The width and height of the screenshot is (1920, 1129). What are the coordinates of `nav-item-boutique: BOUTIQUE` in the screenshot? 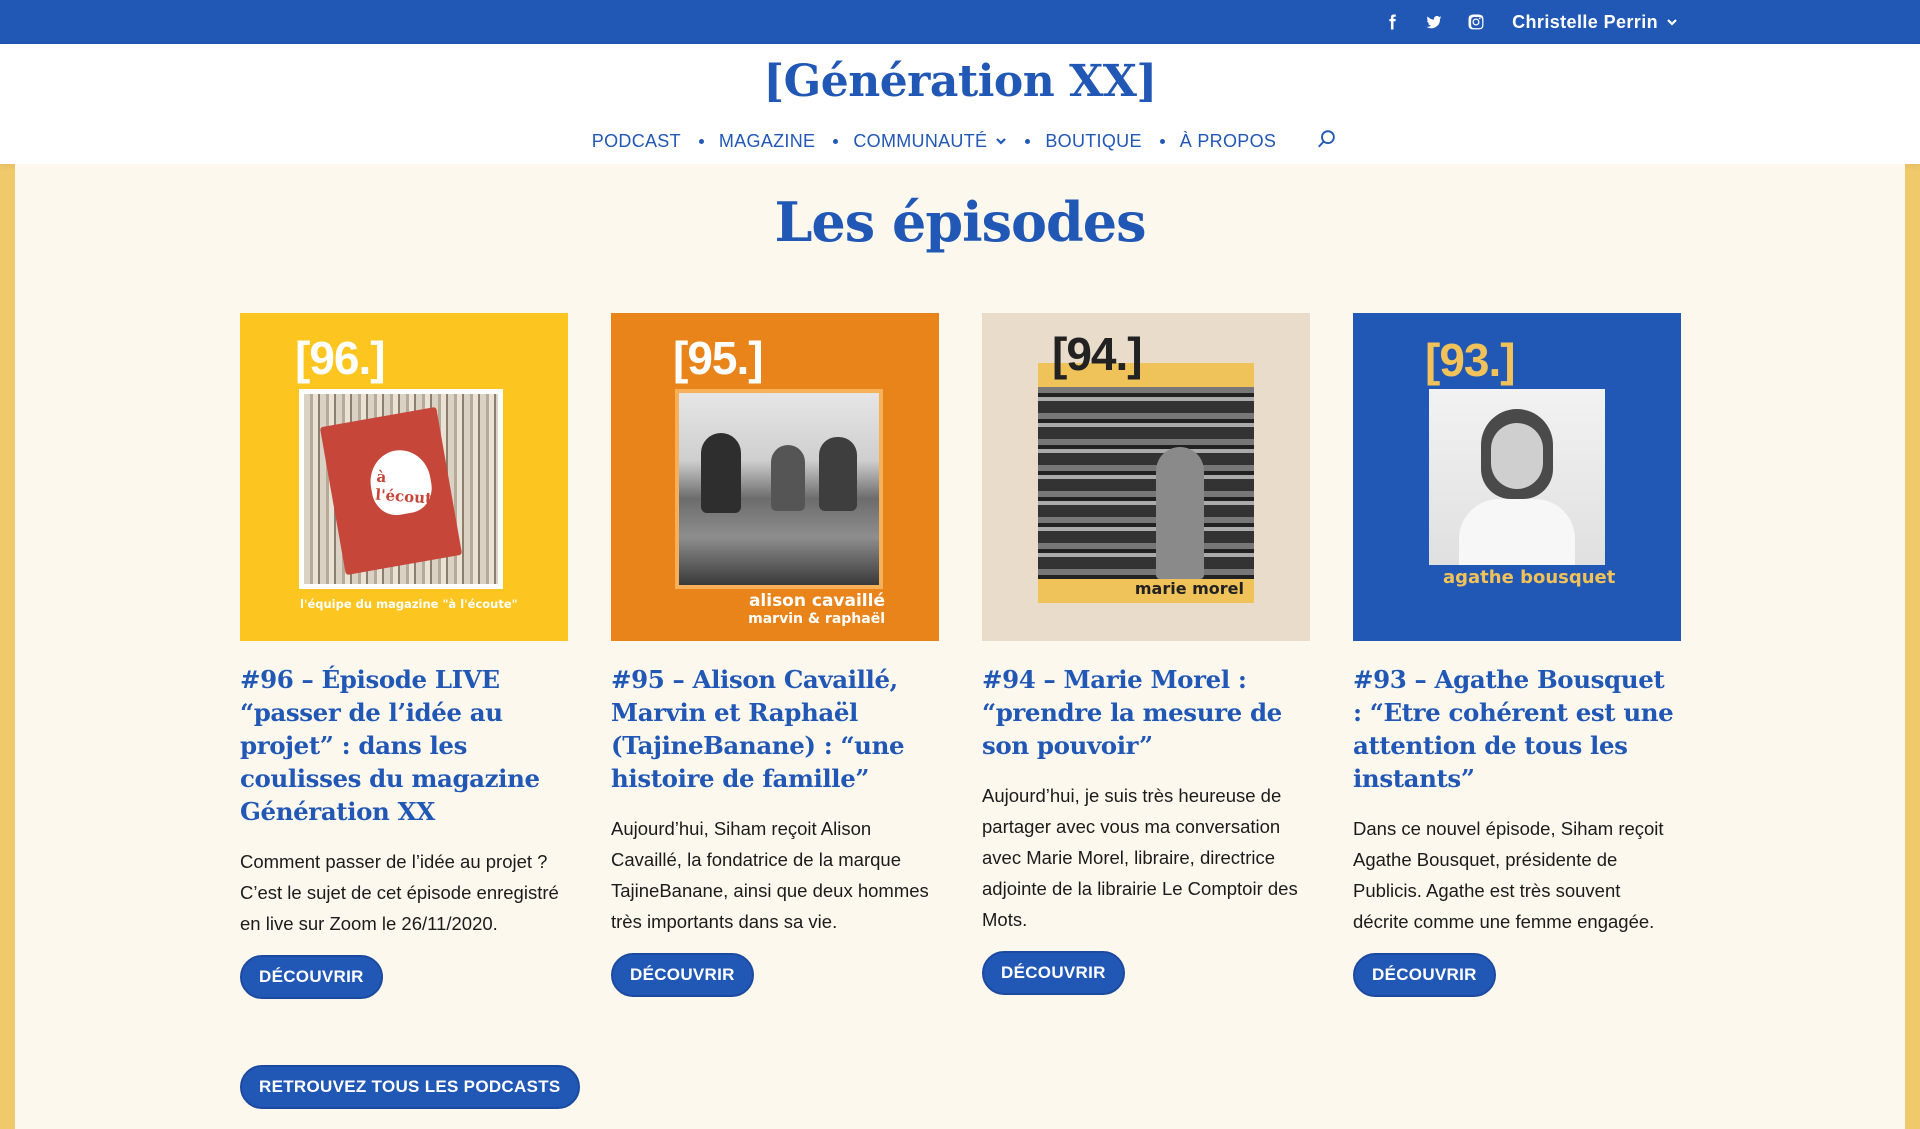 It's located at (1093, 141).